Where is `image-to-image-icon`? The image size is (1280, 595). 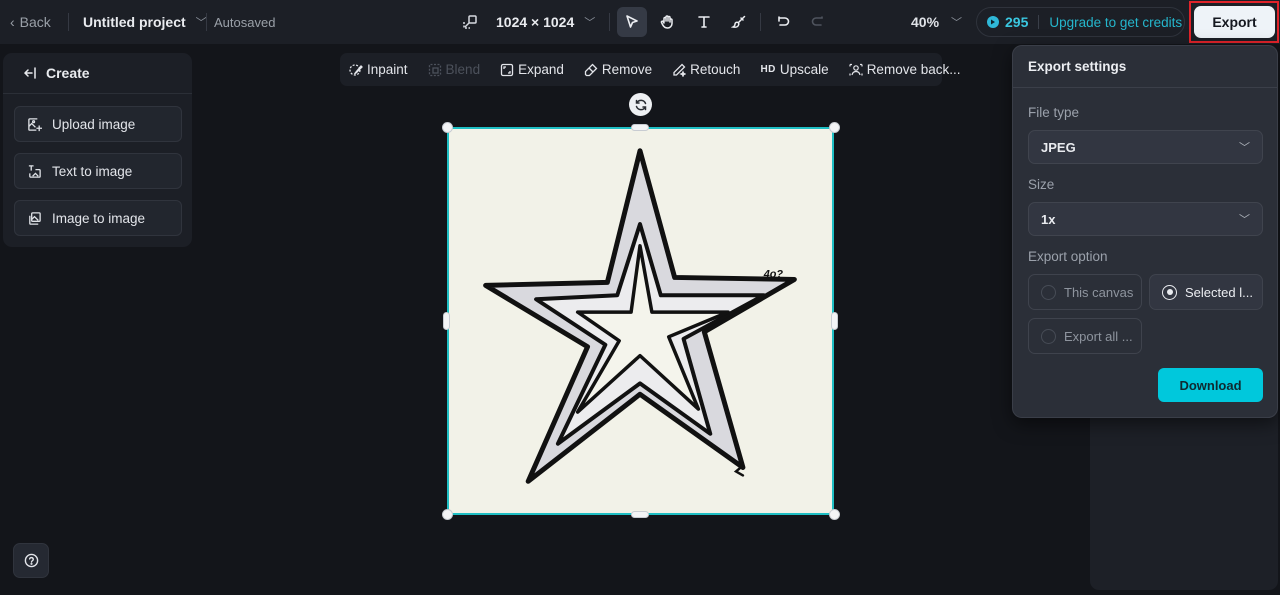 image-to-image-icon is located at coordinates (35, 218).